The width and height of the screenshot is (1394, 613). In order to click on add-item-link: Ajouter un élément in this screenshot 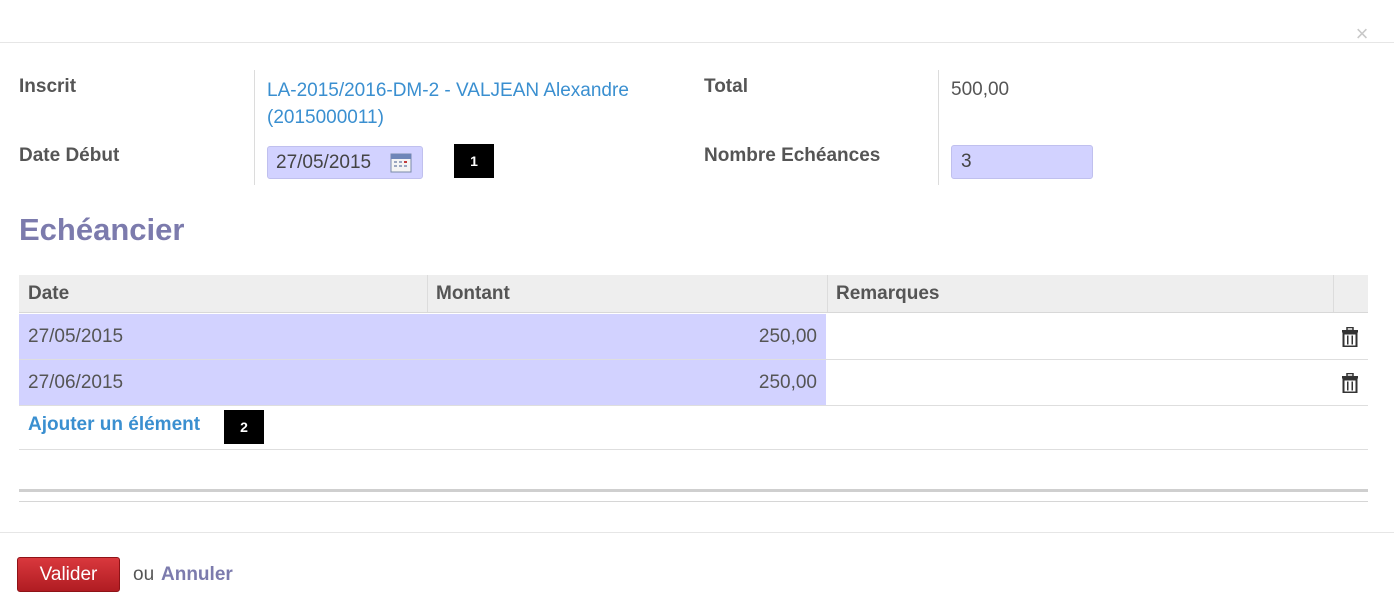, I will do `click(114, 425)`.